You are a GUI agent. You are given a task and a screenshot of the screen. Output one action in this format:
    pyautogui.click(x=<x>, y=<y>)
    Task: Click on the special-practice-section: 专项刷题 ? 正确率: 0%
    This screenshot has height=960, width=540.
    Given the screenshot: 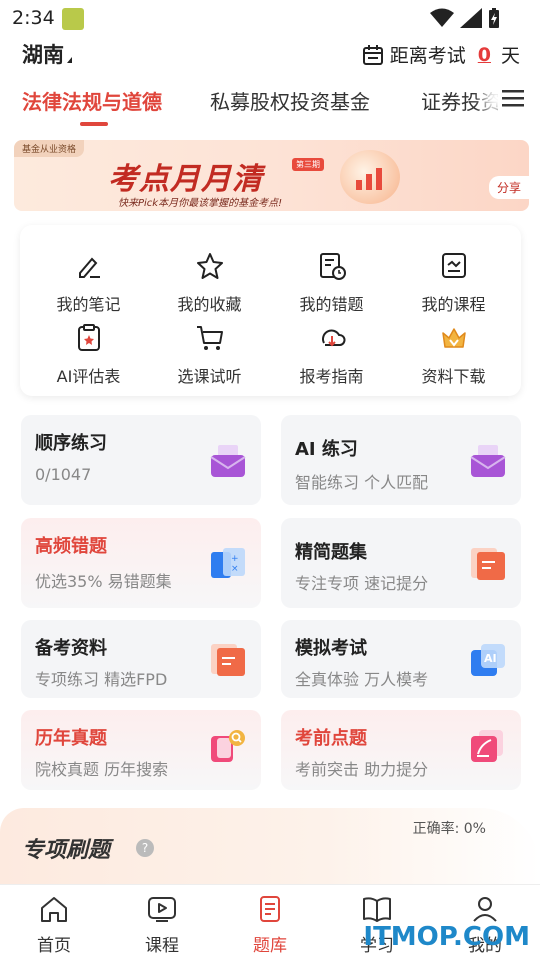 What is the action you would take?
    pyautogui.click(x=270, y=846)
    